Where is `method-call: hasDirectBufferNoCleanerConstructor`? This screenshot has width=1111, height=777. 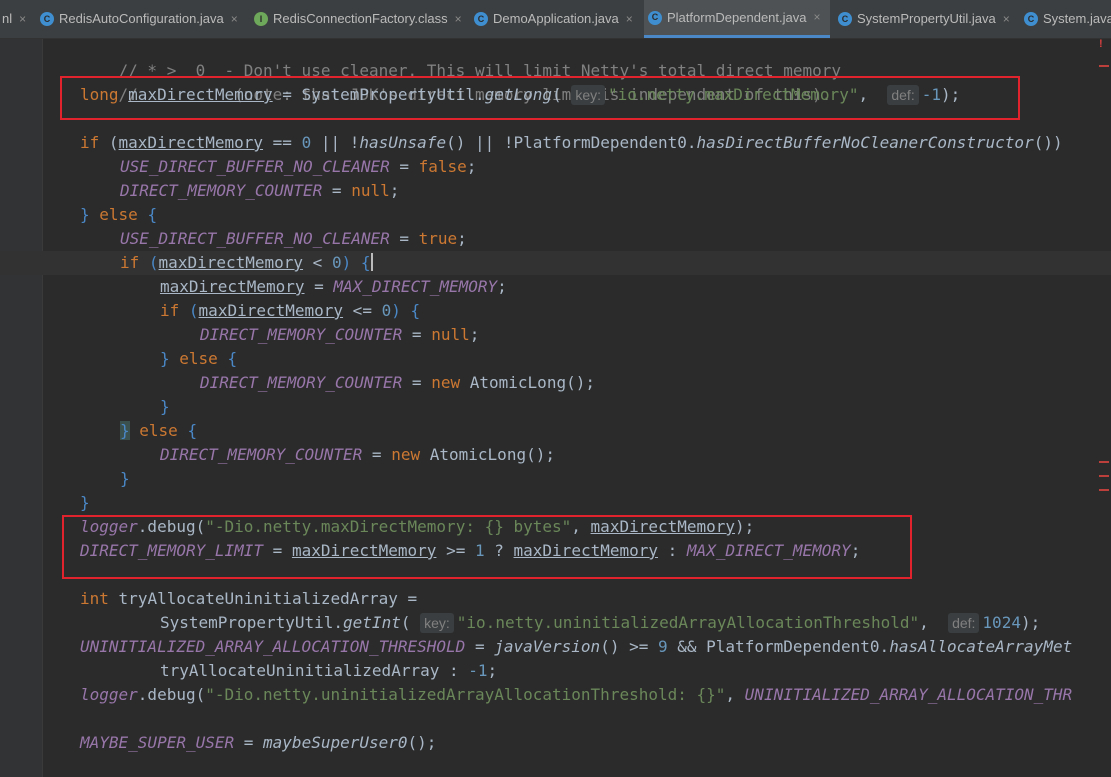 method-call: hasDirectBufferNoCleanerConstructor is located at coordinates (865, 142).